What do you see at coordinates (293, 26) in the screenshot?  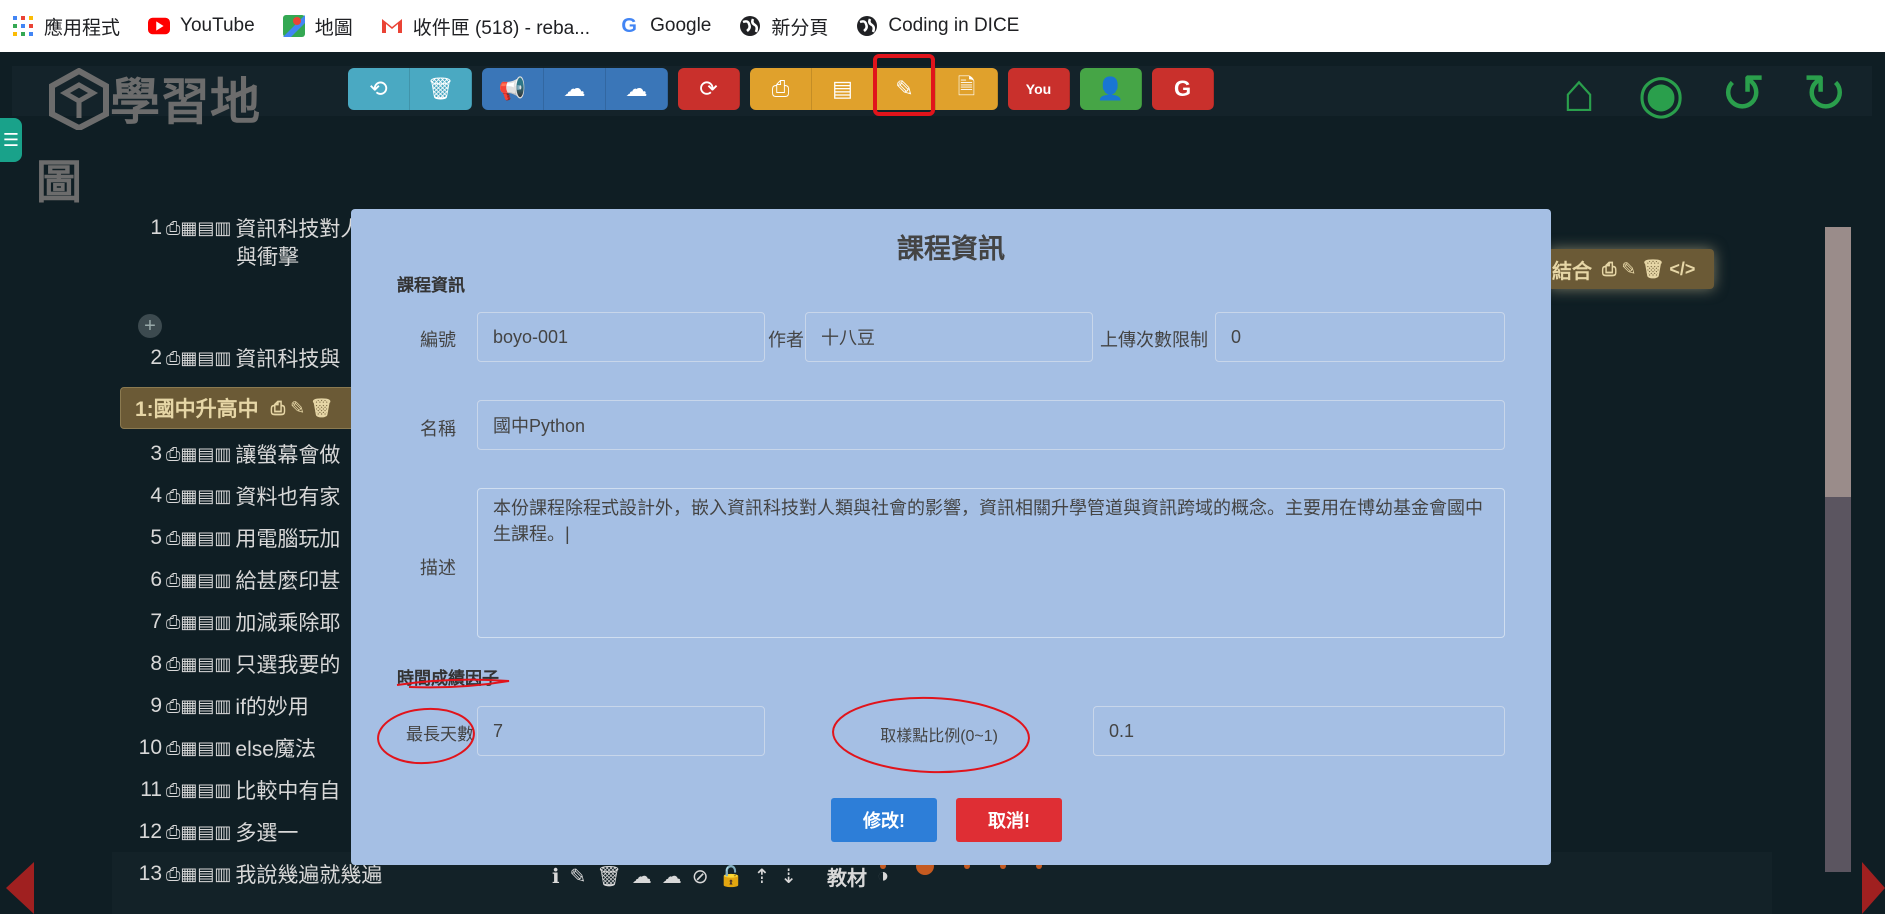 I see `maps-icon` at bounding box center [293, 26].